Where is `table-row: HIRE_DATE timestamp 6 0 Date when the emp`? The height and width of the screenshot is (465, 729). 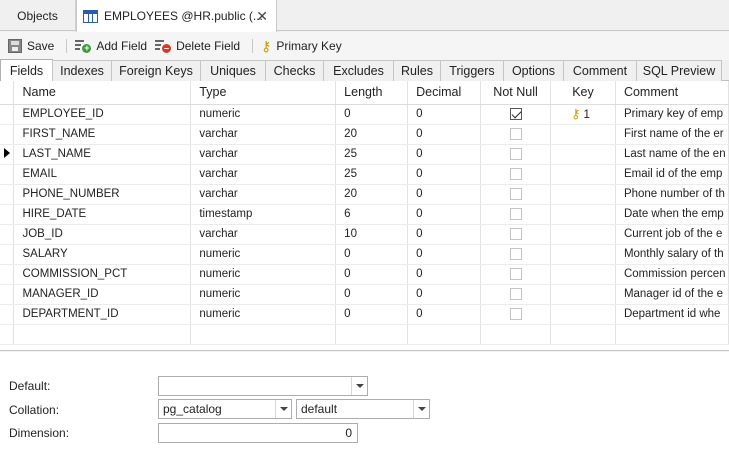
table-row: HIRE_DATE timestamp 6 0 Date when the emp is located at coordinates (364, 214).